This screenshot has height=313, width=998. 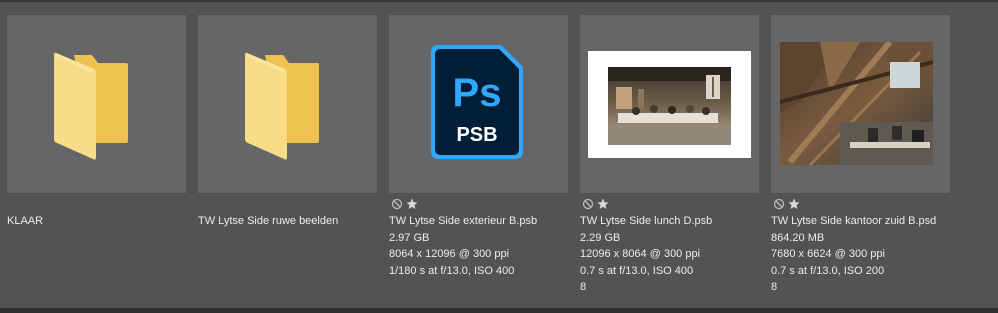 I want to click on lunch-photo-image, so click(x=669, y=106).